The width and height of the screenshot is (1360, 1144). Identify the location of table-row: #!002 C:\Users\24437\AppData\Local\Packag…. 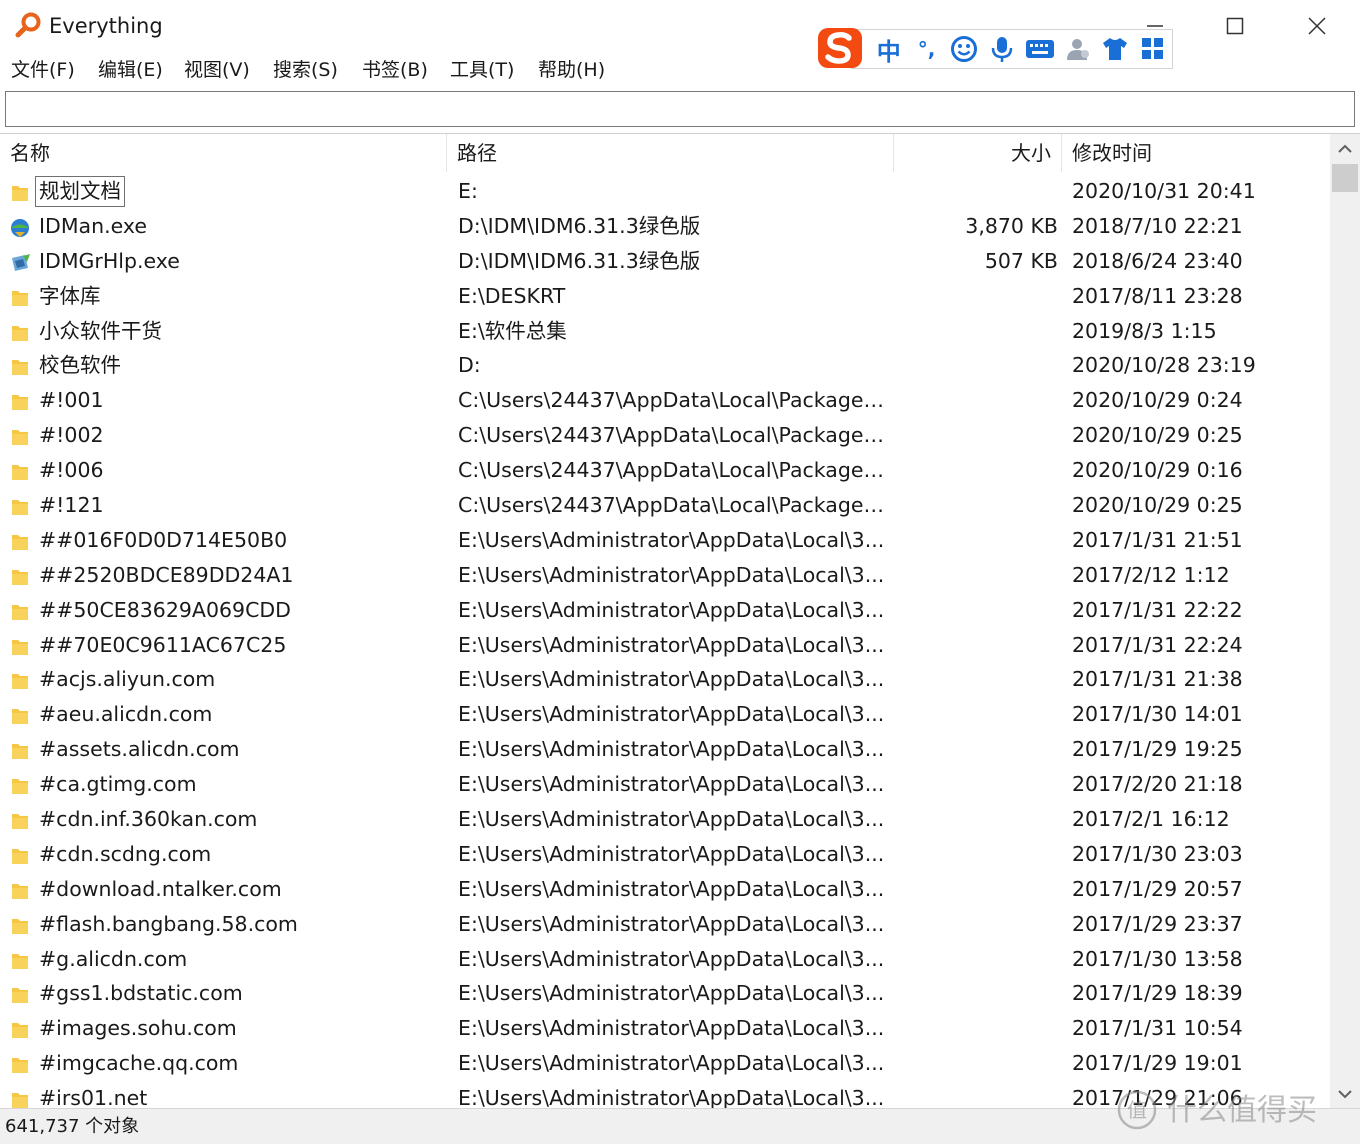
(665, 435).